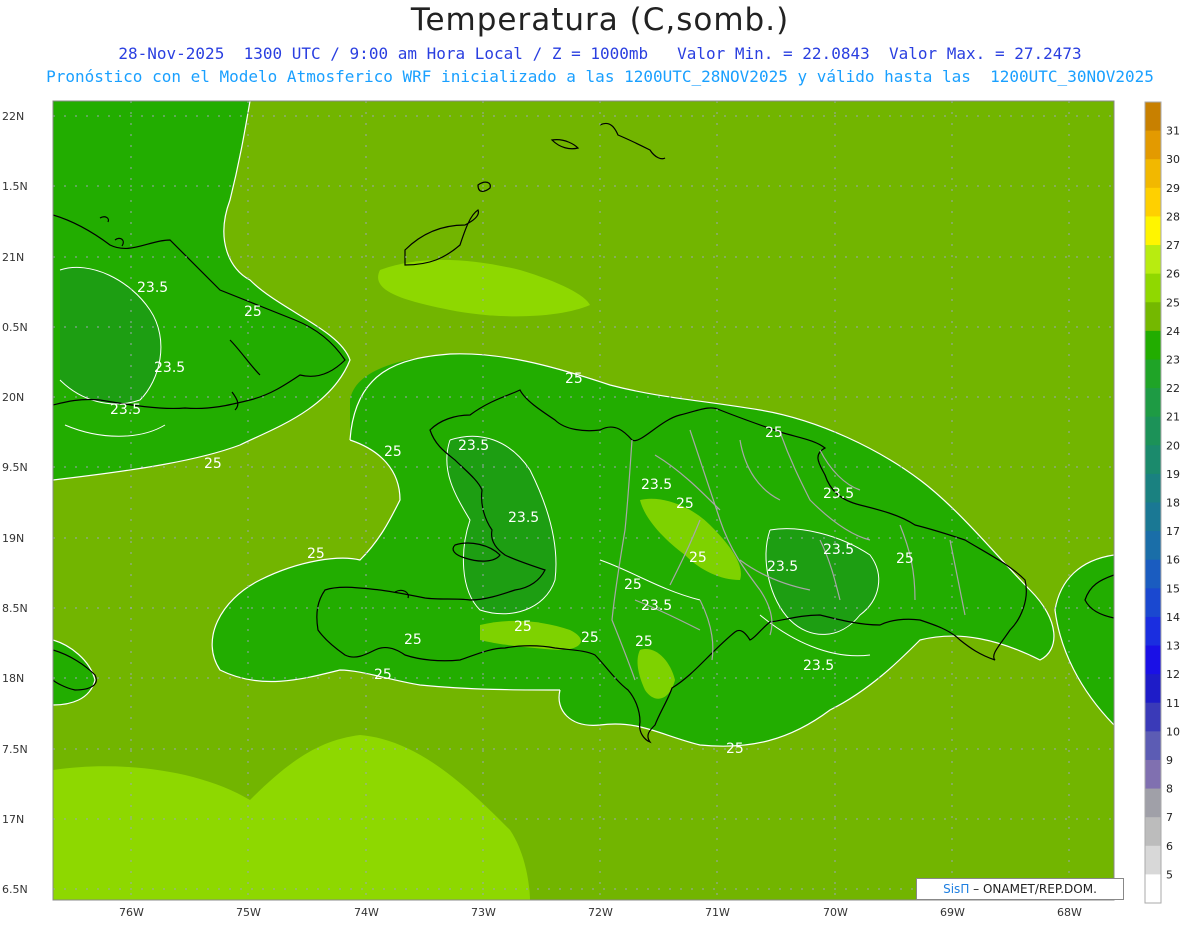 The height and width of the screenshot is (927, 1200). What do you see at coordinates (15, 749) in the screenshot?
I see `lat-label: 7.5N` at bounding box center [15, 749].